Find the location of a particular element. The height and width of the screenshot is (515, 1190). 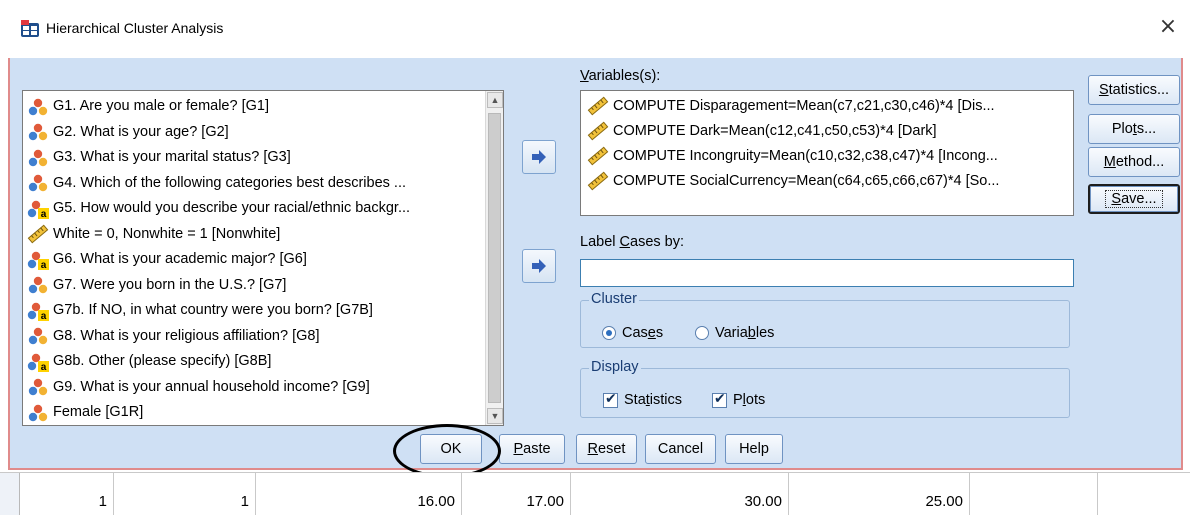

display-statistics-checkbox: Statistics is located at coordinates (643, 399).